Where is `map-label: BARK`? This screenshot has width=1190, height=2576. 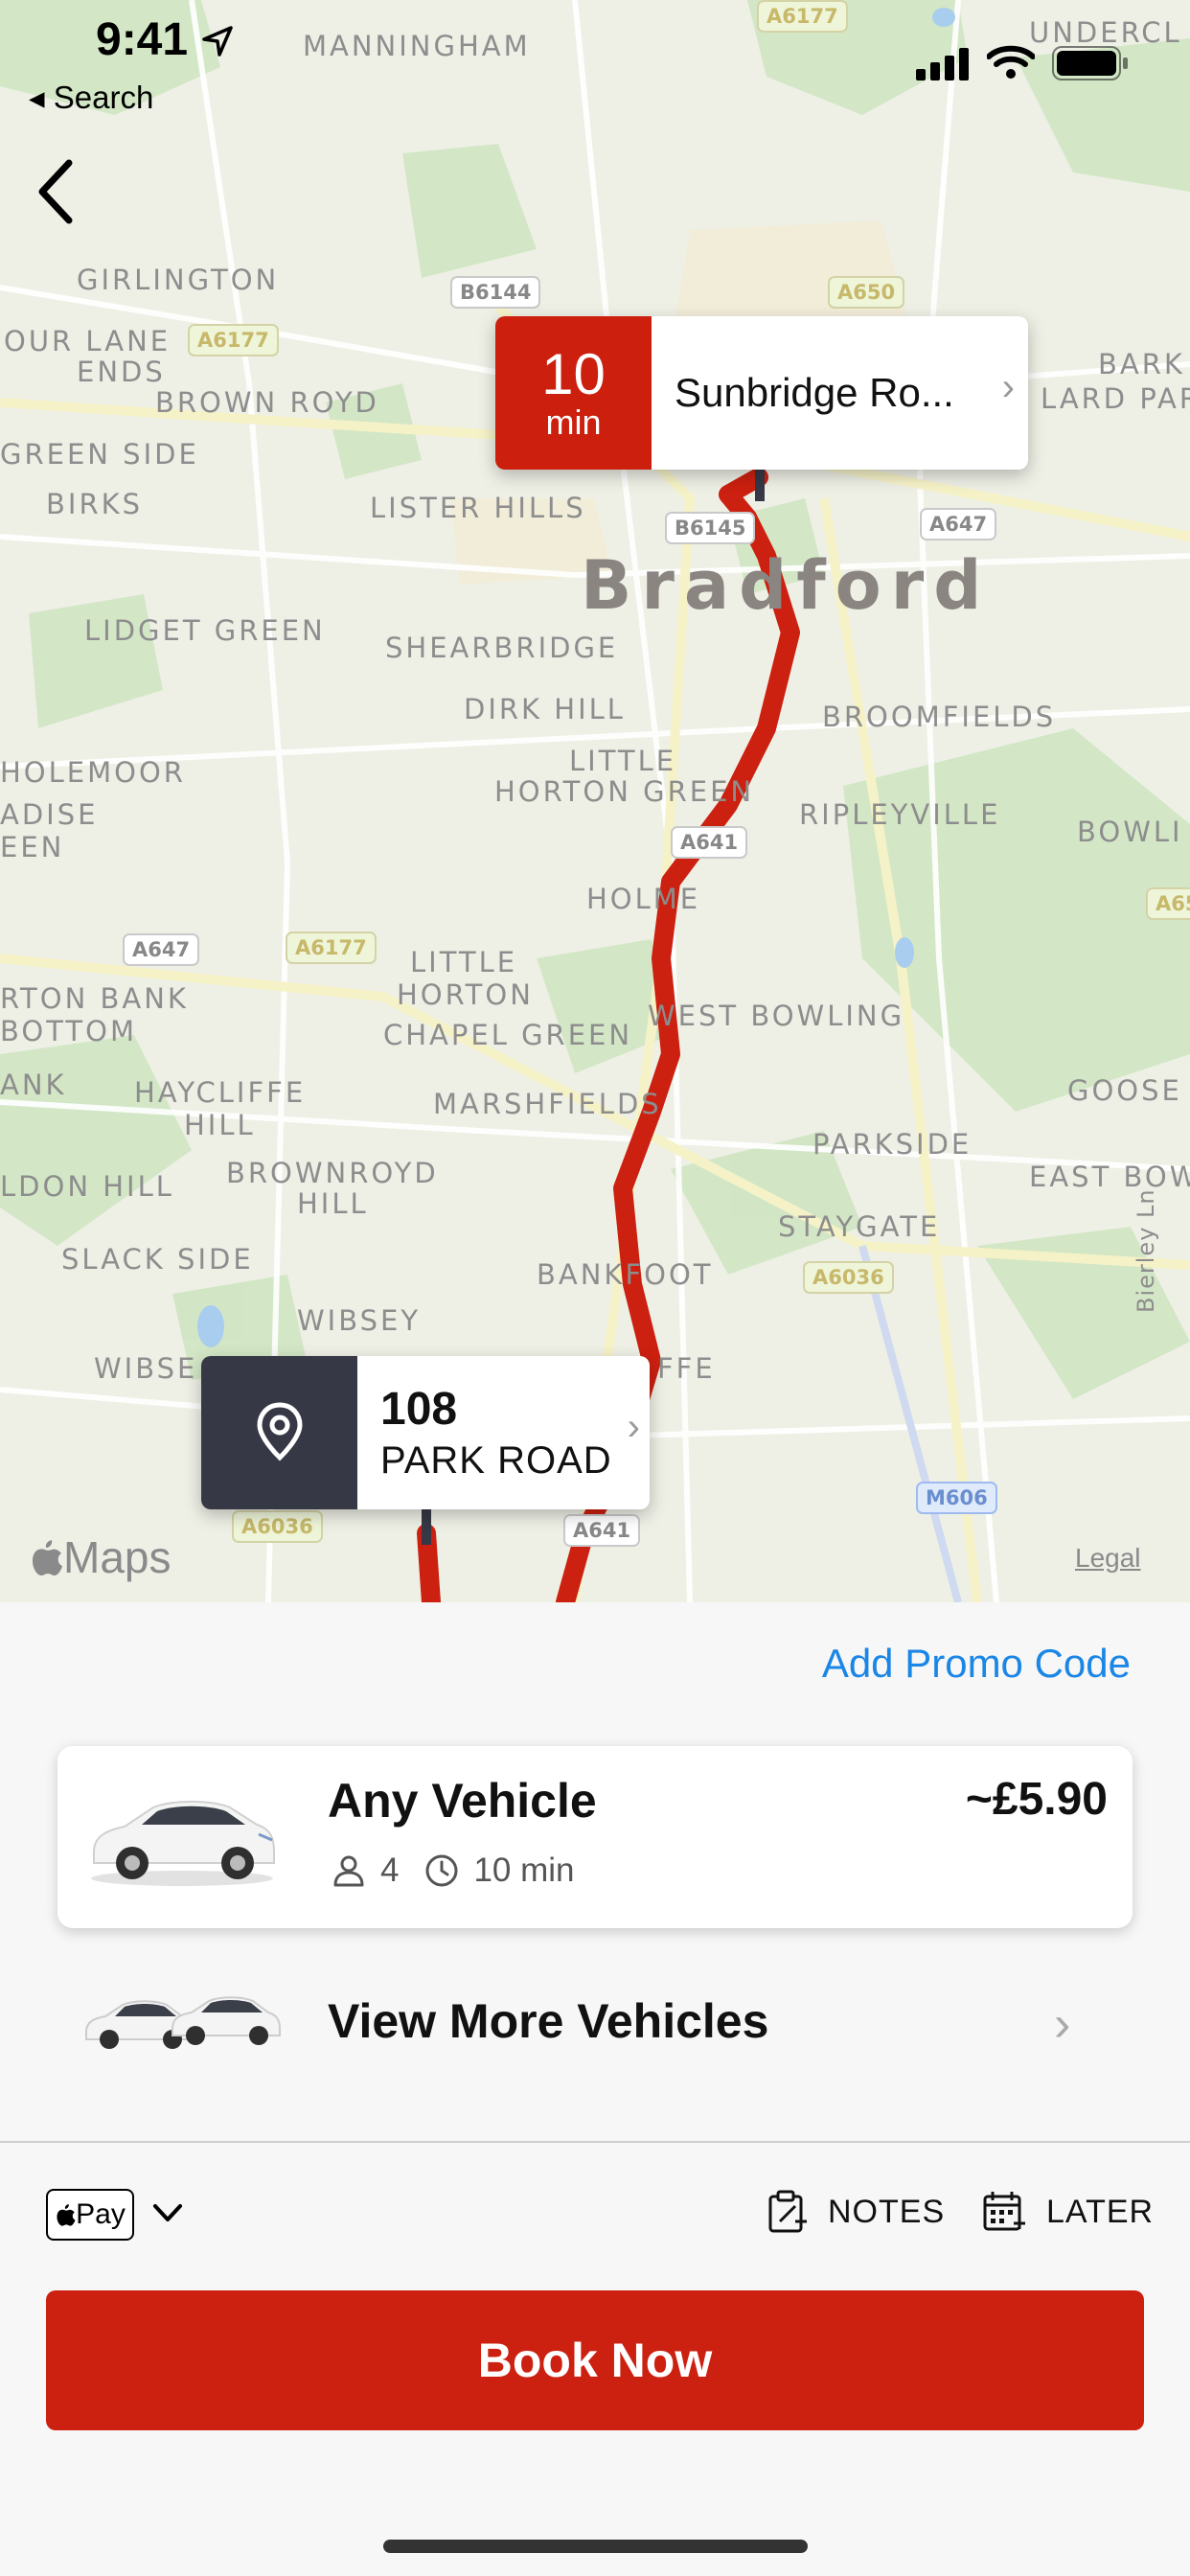
map-label: BARK is located at coordinates (1141, 364).